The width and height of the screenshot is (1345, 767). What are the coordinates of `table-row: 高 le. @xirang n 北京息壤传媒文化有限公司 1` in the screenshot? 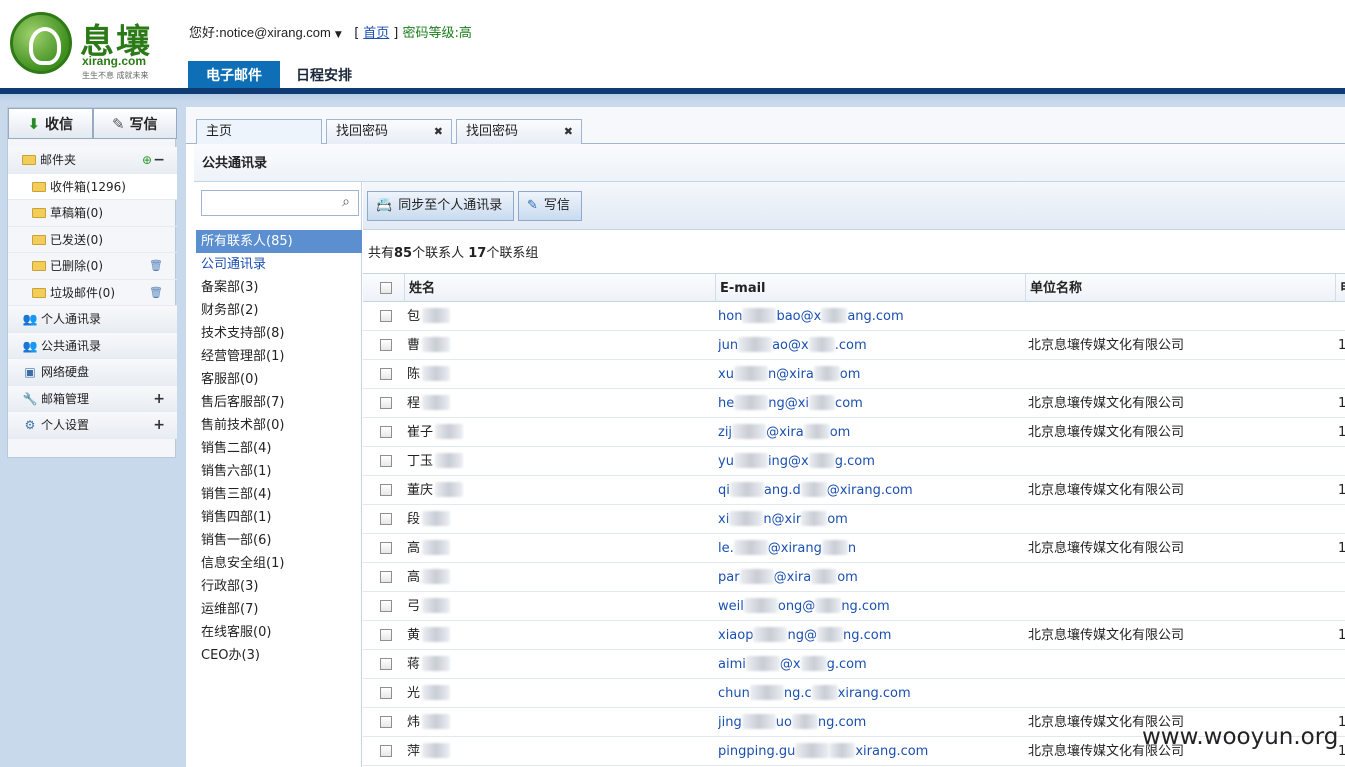 It's located at (854, 548).